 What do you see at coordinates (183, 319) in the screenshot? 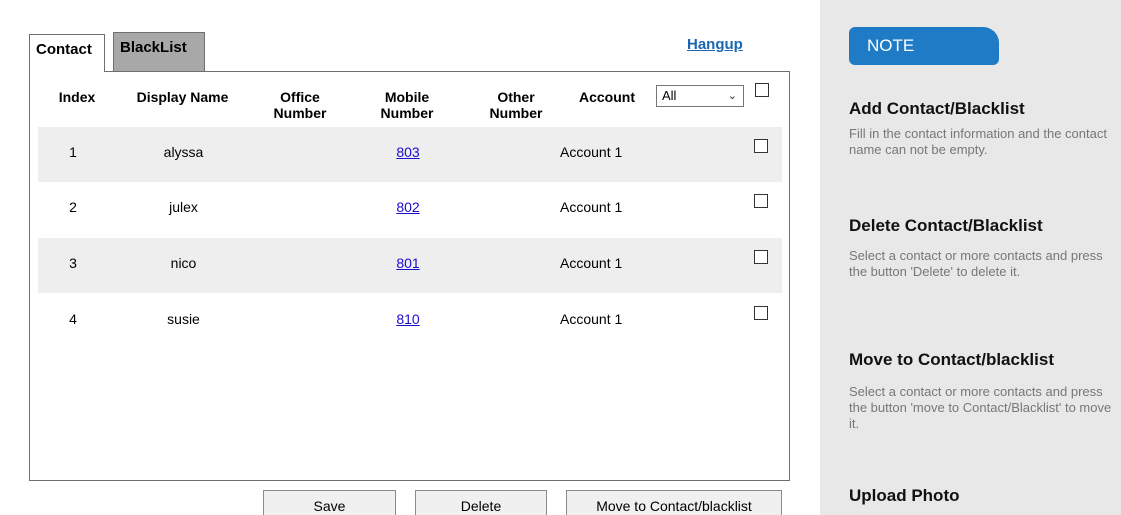
I see `row-display-name: susie` at bounding box center [183, 319].